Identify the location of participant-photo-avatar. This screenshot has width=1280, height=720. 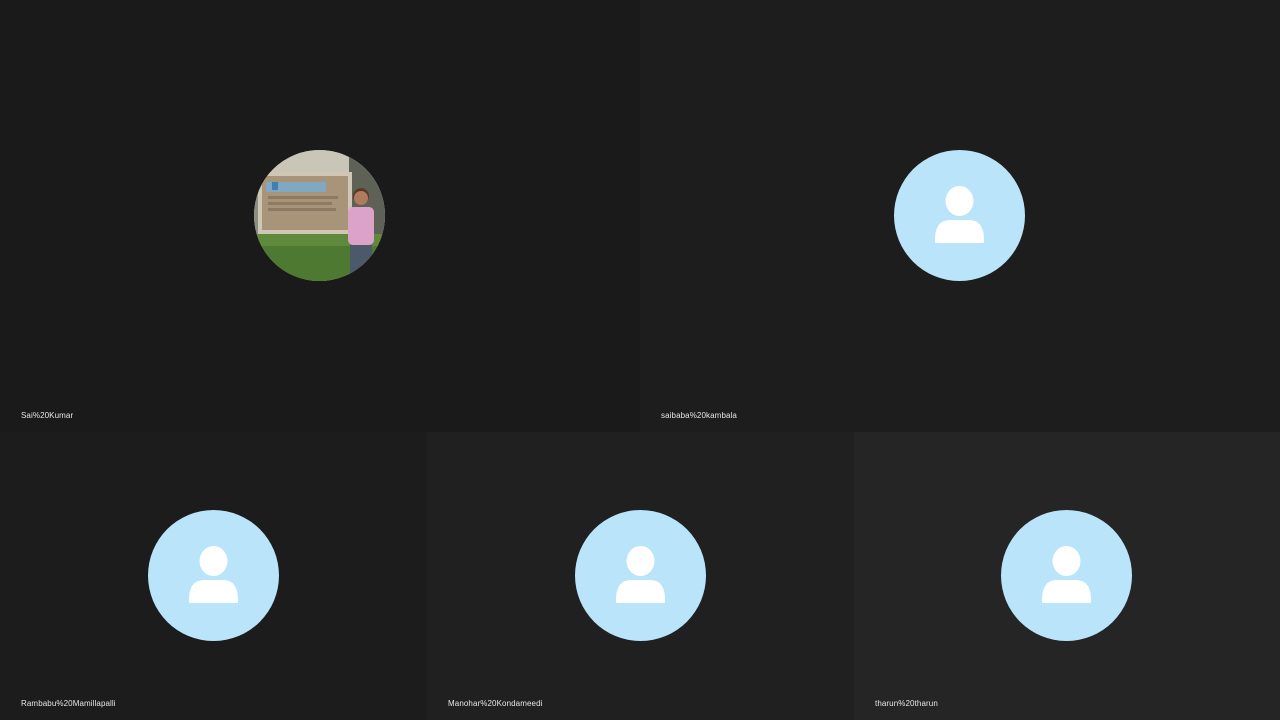
(319, 215).